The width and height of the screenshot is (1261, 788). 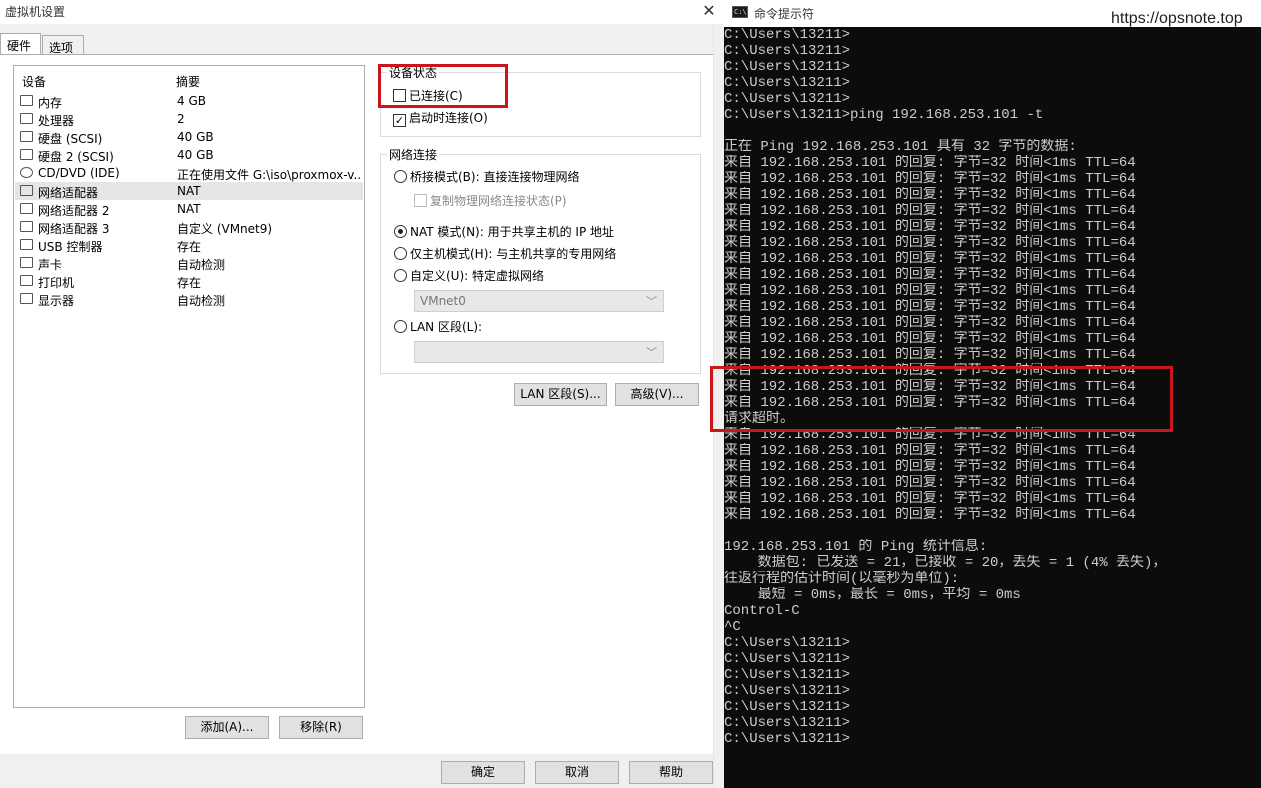 I want to click on custom-network-value: VMnet0, so click(x=443, y=301).